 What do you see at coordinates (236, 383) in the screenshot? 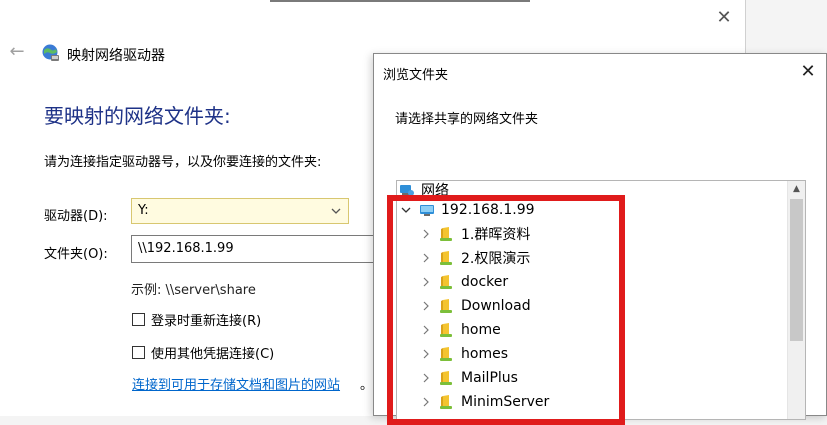
I see `website-link: 连接到可用于存储文档和图片的网站` at bounding box center [236, 383].